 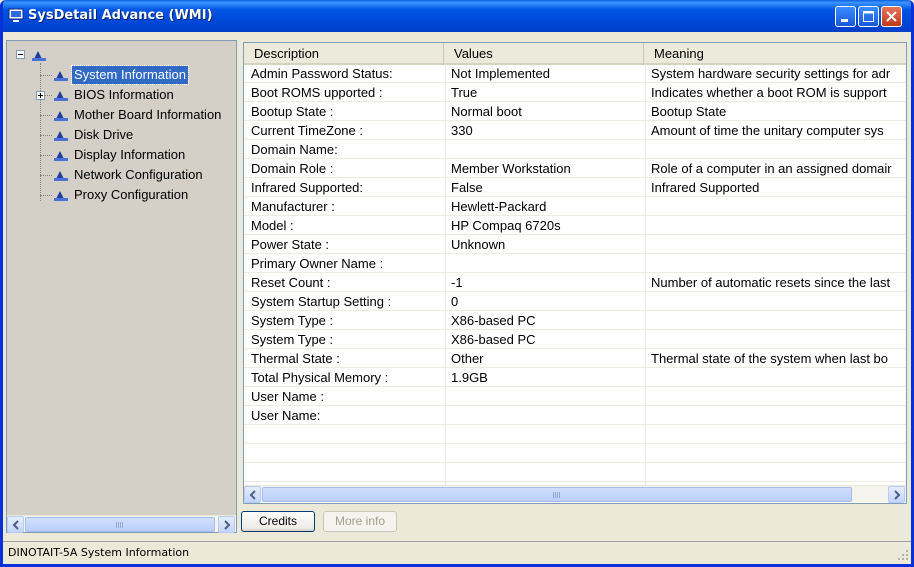 I want to click on list-horizontal-scrollbar, so click(x=575, y=494).